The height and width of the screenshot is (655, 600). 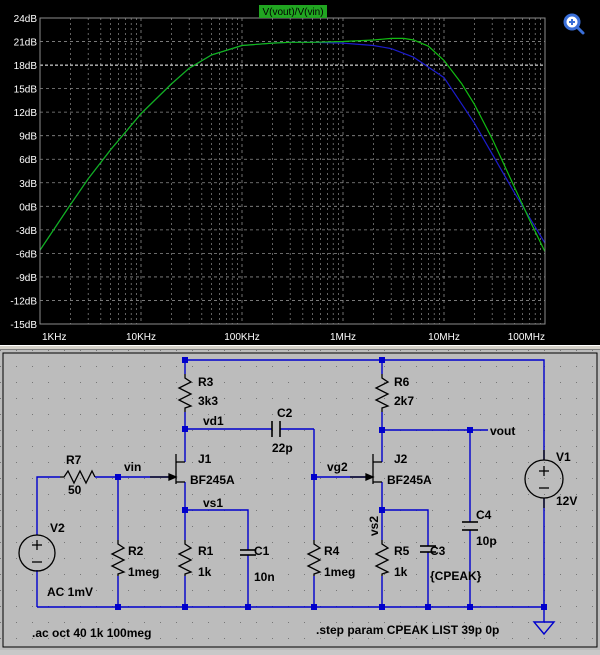 What do you see at coordinates (141, 337) in the screenshot?
I see `x-tick-label: 10KHz` at bounding box center [141, 337].